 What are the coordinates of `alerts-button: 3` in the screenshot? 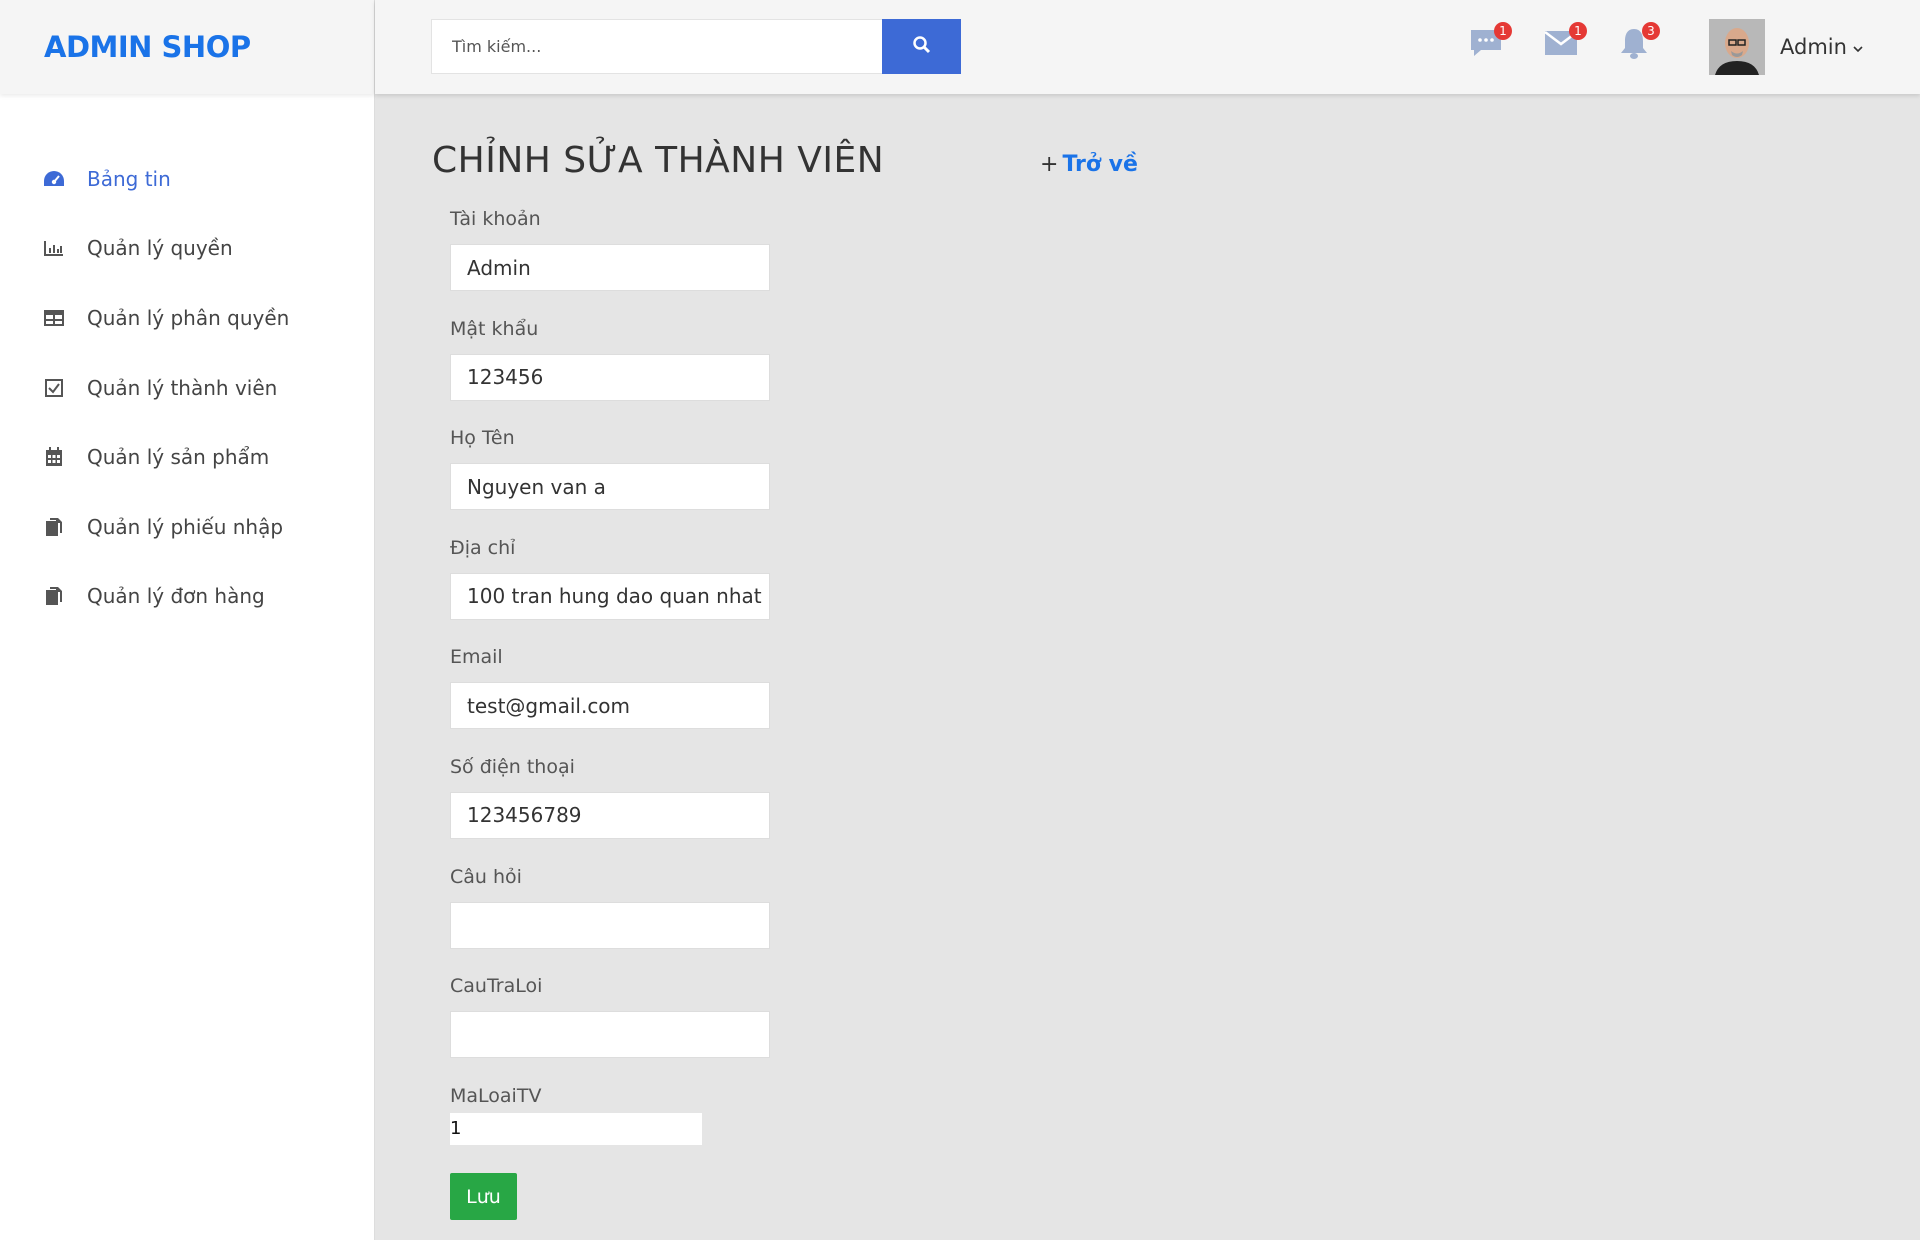 It's located at (1638, 42).